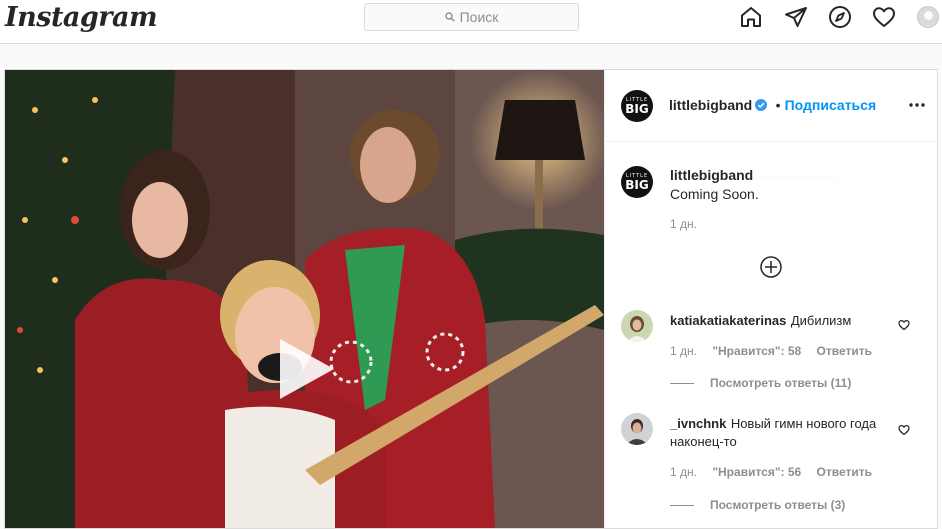 The height and width of the screenshot is (529, 942). I want to click on view-replies-label: Посмотреть ответы (3), so click(778, 505).